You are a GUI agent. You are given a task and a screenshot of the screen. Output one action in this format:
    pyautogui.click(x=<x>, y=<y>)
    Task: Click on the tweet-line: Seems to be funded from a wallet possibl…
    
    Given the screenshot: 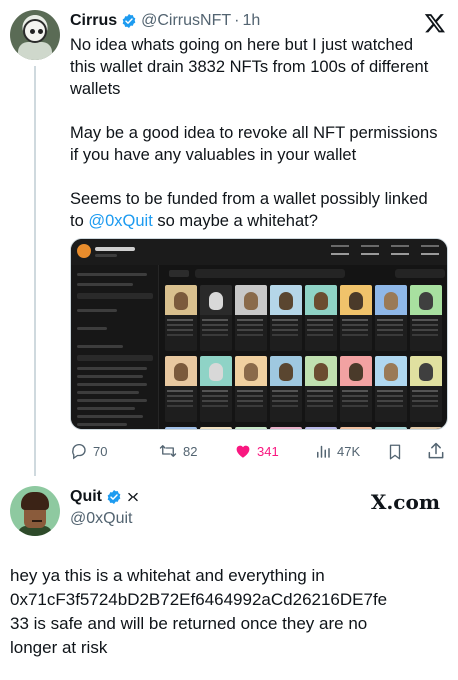 What is the action you would take?
    pyautogui.click(x=249, y=199)
    